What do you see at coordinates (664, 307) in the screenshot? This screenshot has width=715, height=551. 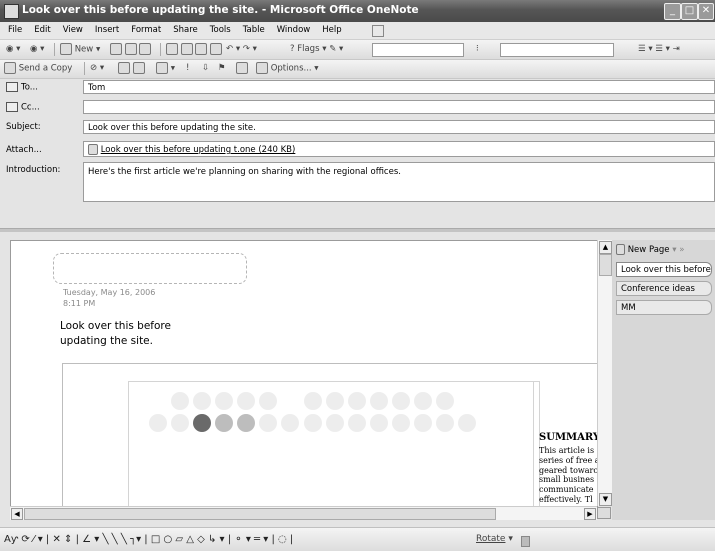 I see `page-tab: MM` at bounding box center [664, 307].